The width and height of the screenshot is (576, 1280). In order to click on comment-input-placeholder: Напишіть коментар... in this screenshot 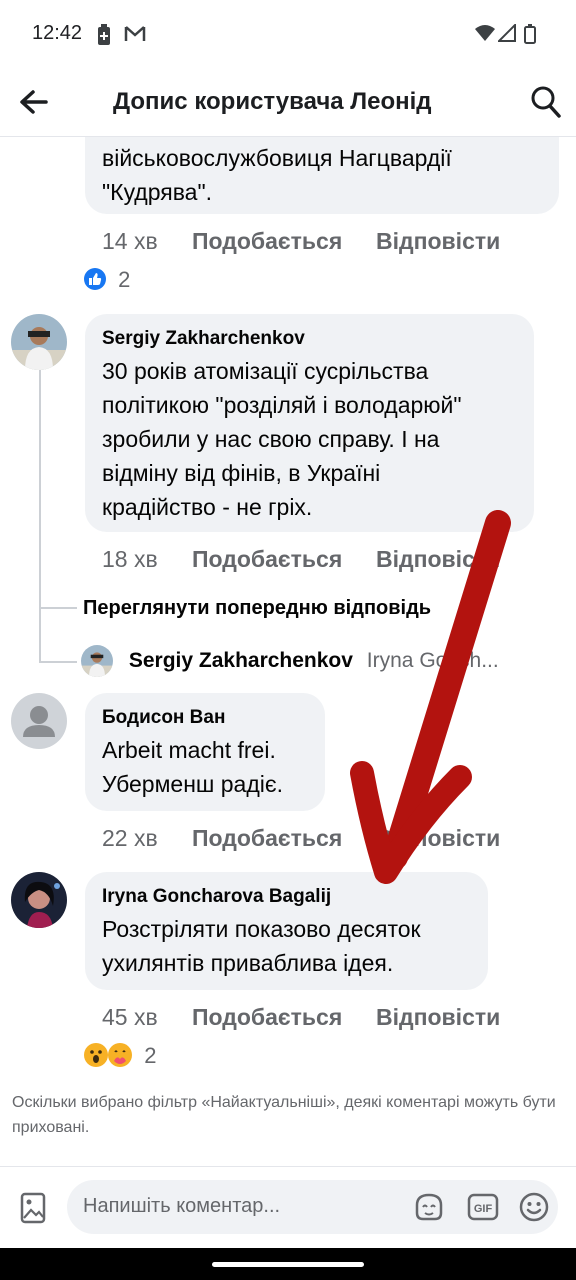, I will do `click(182, 1206)`.